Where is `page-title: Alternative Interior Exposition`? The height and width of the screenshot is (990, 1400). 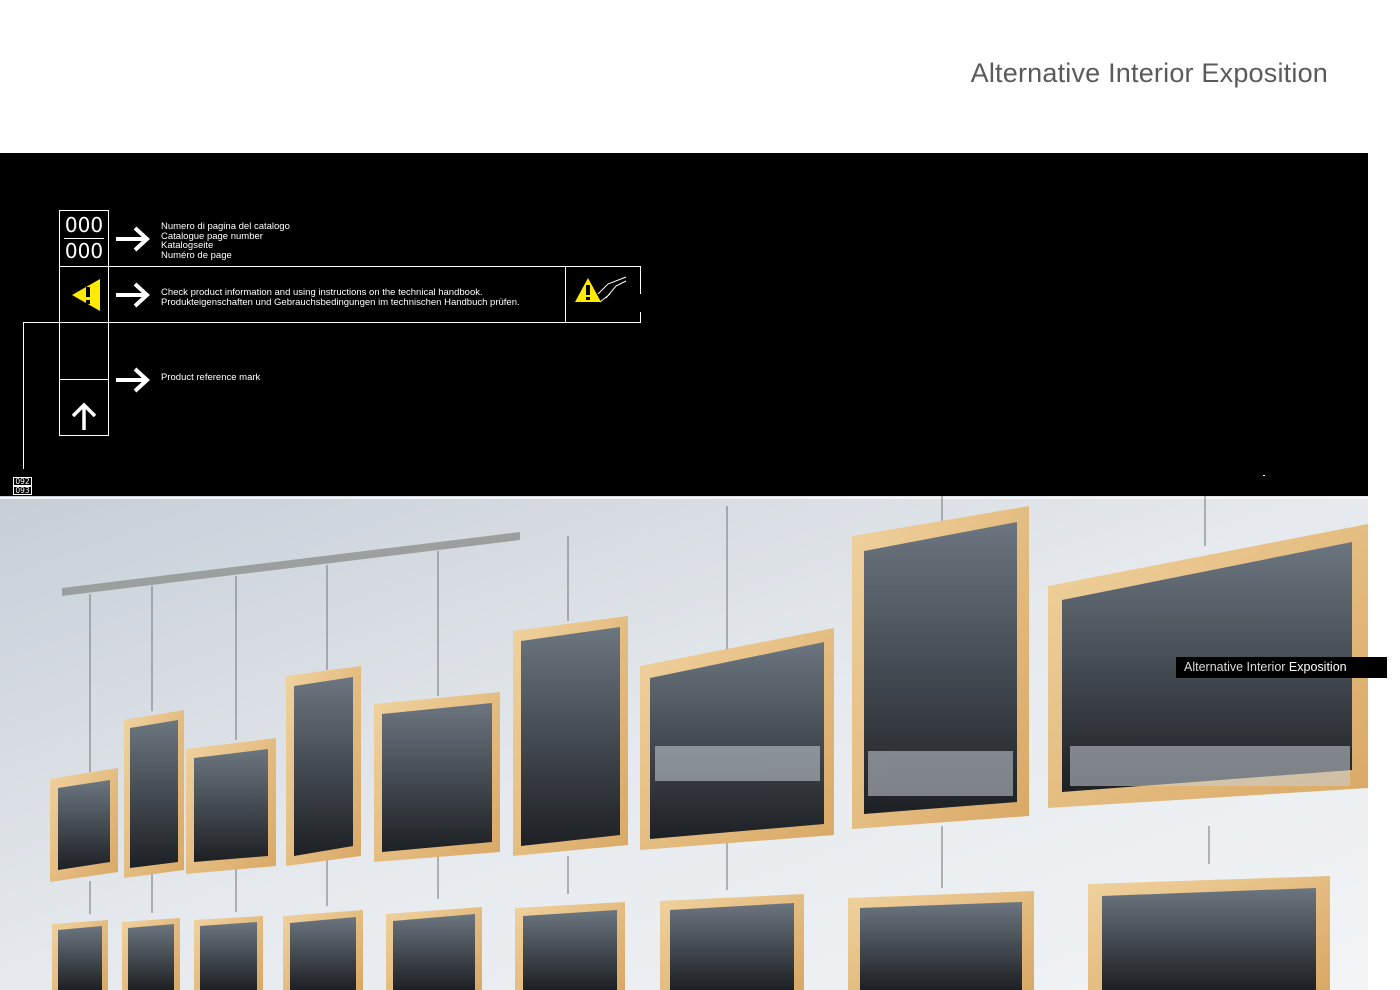
page-title: Alternative Interior Exposition is located at coordinates (1149, 73).